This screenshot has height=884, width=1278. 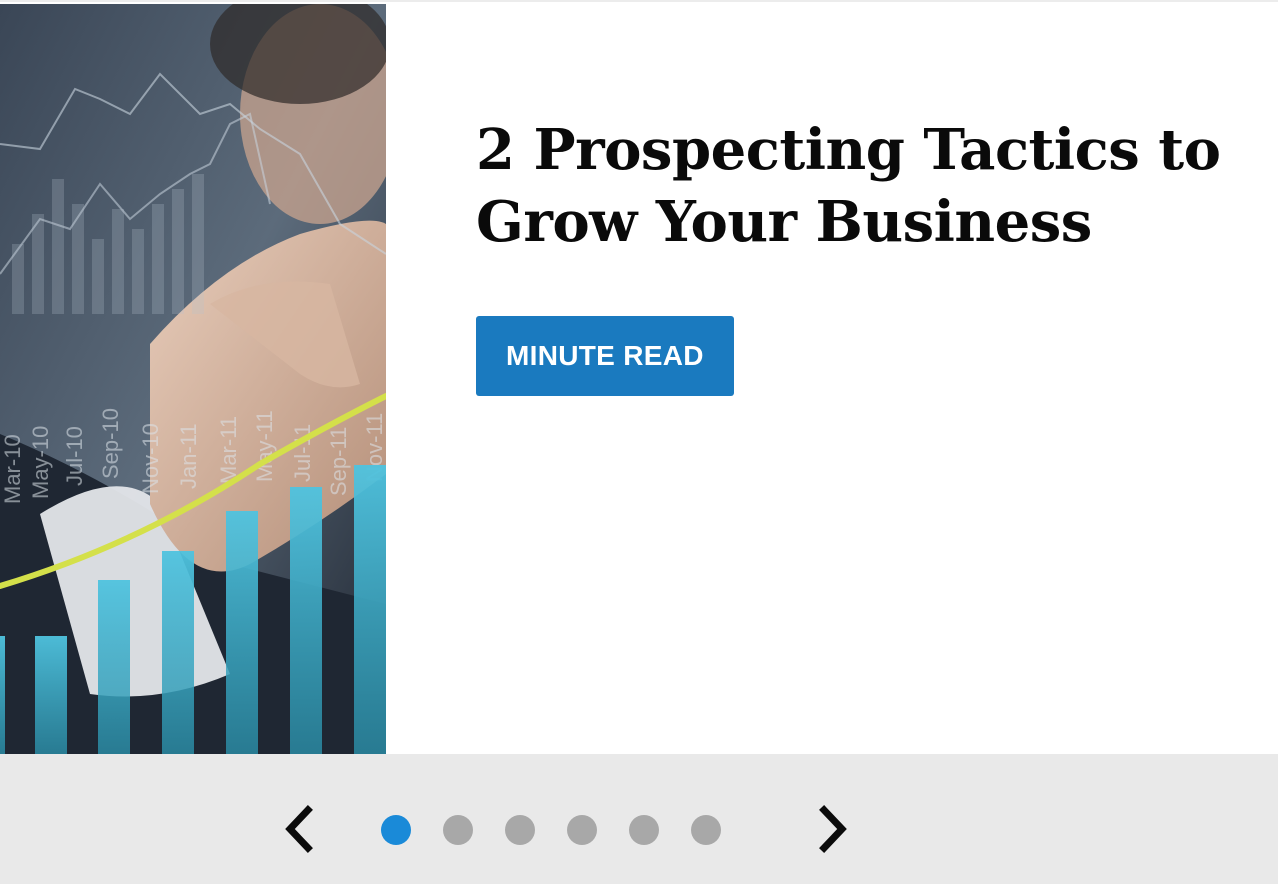 What do you see at coordinates (228, 450) in the screenshot?
I see `svg-text: Mar-11` at bounding box center [228, 450].